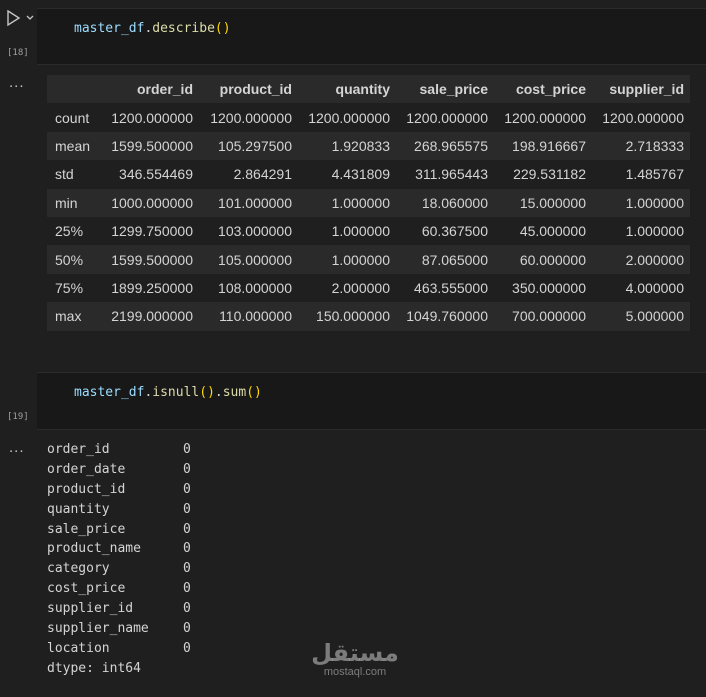 The width and height of the screenshot is (706, 697). What do you see at coordinates (69, 287) in the screenshot?
I see `row-index-label: 75%` at bounding box center [69, 287].